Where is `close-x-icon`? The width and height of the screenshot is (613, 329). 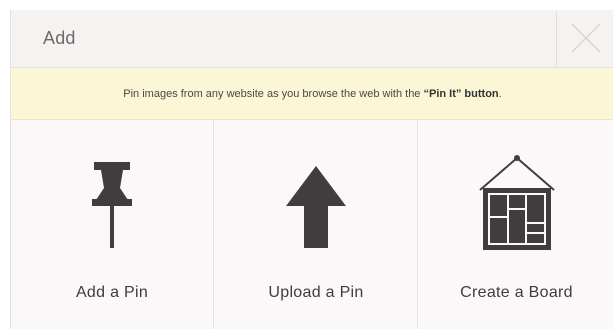 close-x-icon is located at coordinates (586, 38).